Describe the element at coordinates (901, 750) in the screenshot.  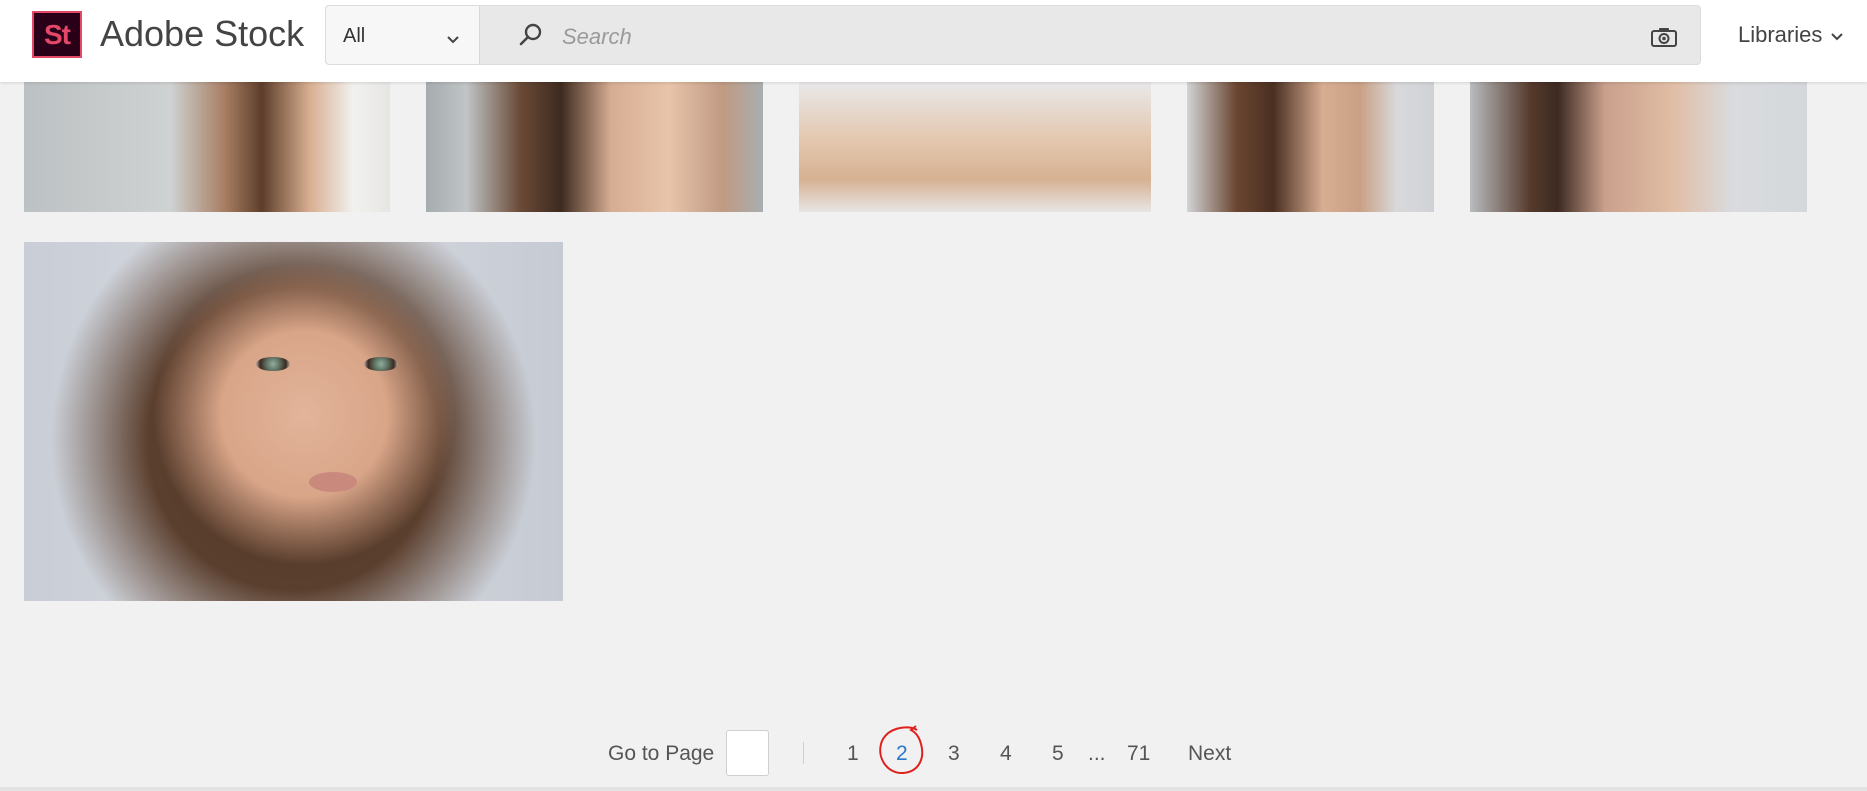
I see `hand-drawn-circle-annotation` at that location.